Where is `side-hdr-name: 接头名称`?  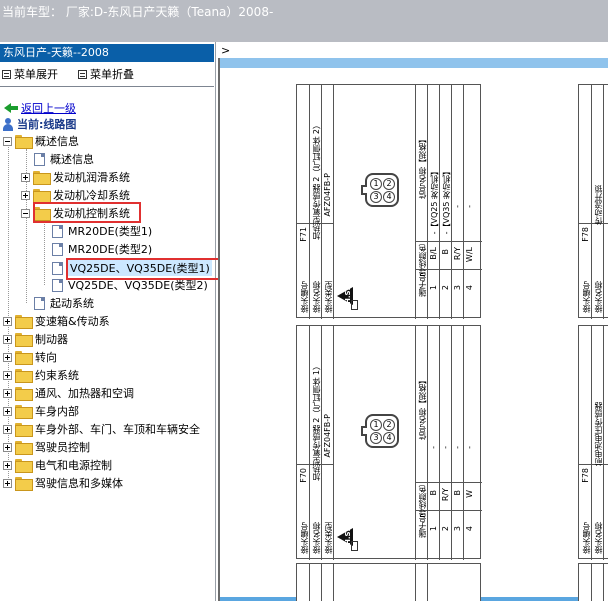
side-hdr-name: 接头名称 is located at coordinates (598, 538).